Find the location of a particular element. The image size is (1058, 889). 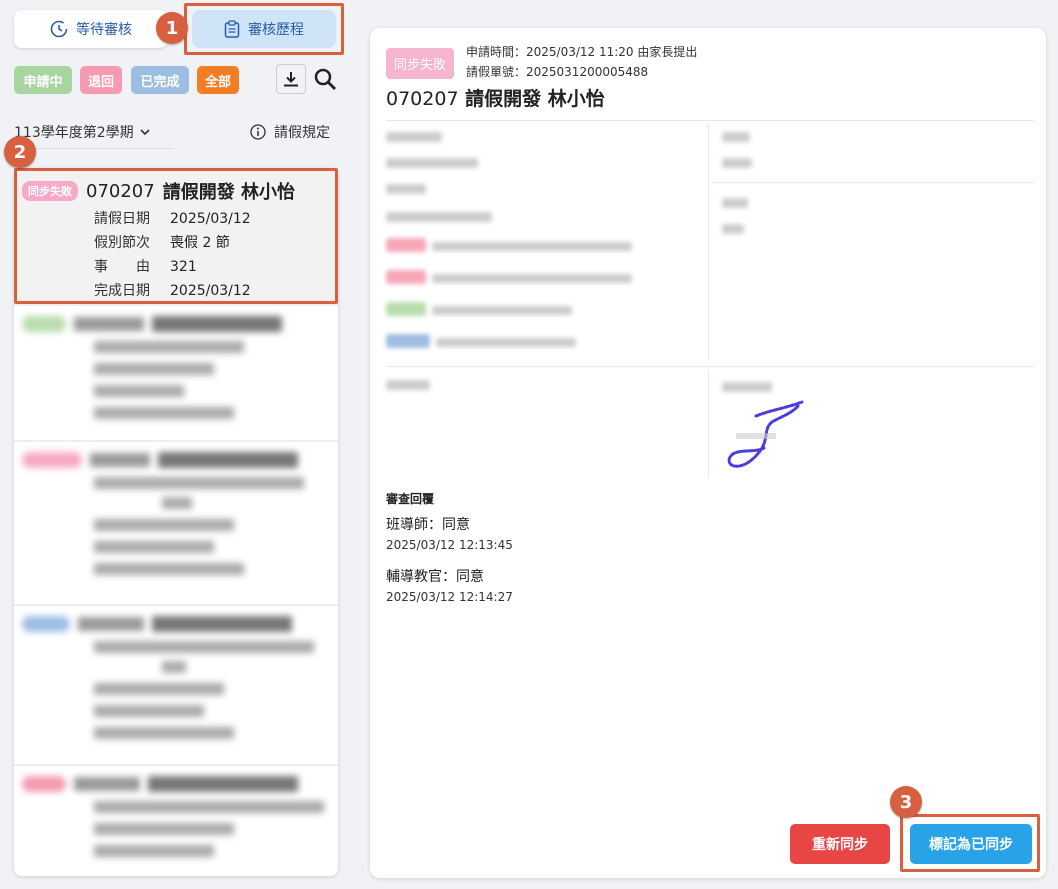

tab-pending-review: 等待審核 is located at coordinates (91, 29).